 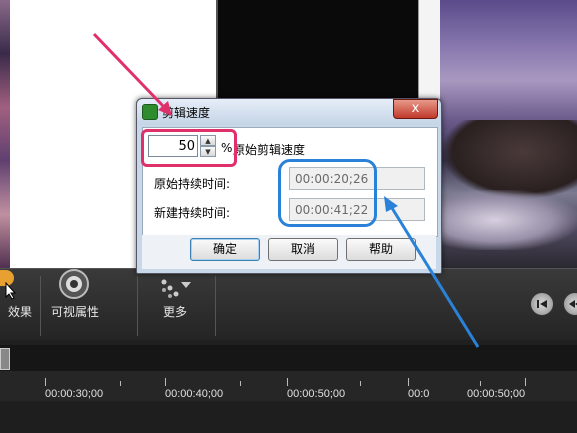 What do you see at coordinates (391, 204) in the screenshot?
I see `blue-arrowhead` at bounding box center [391, 204].